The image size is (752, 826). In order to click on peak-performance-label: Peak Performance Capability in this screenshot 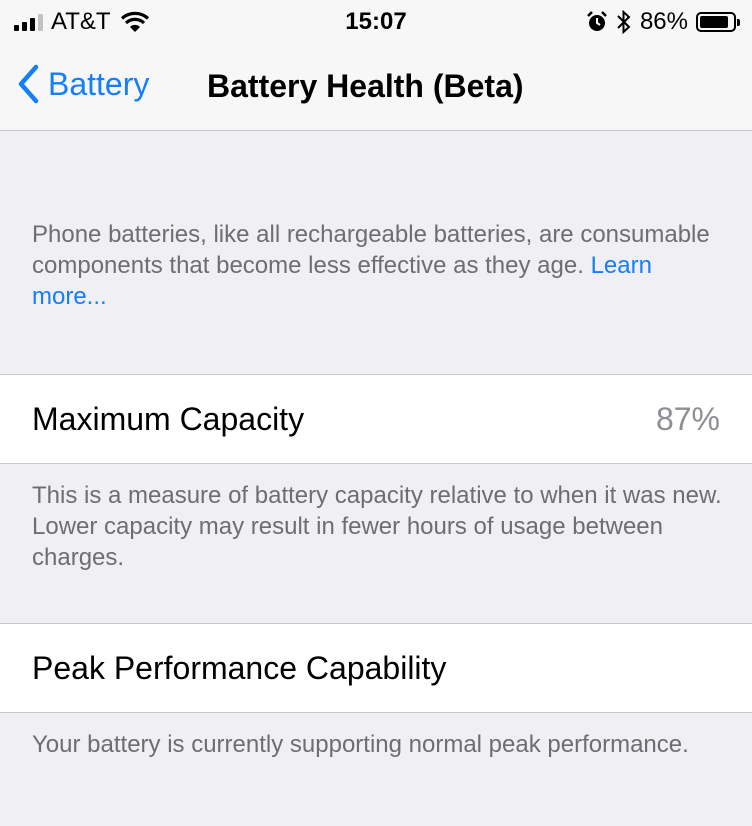, I will do `click(239, 668)`.